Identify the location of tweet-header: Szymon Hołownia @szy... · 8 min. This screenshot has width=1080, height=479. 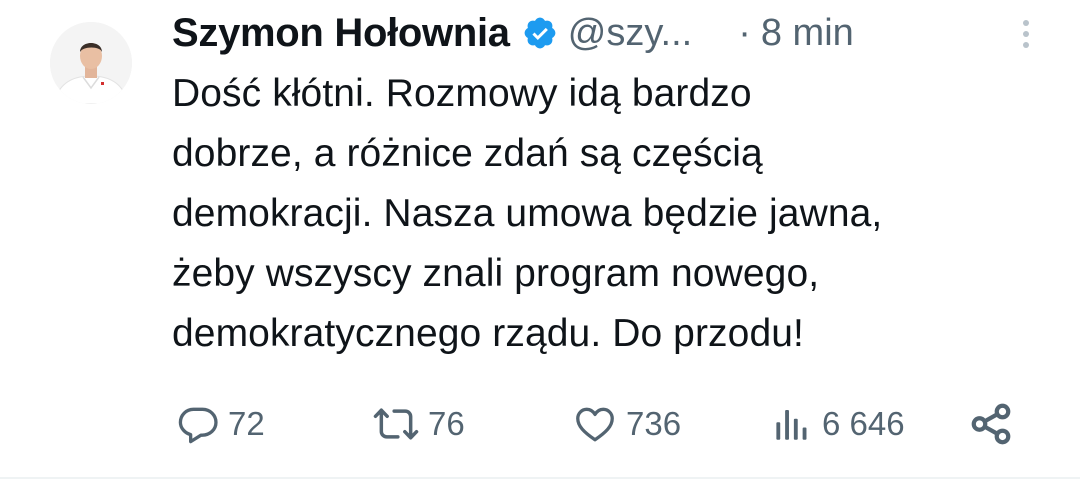
(606, 33).